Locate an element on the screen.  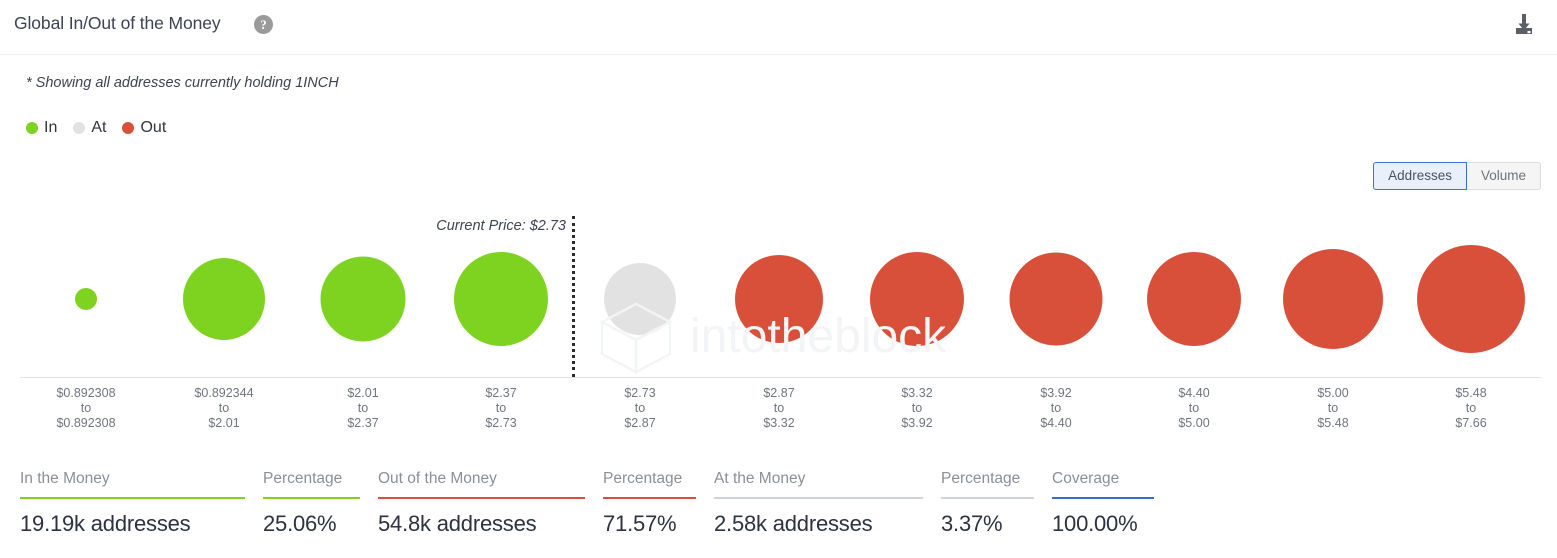
stat-value: 100.00% is located at coordinates (1095, 523).